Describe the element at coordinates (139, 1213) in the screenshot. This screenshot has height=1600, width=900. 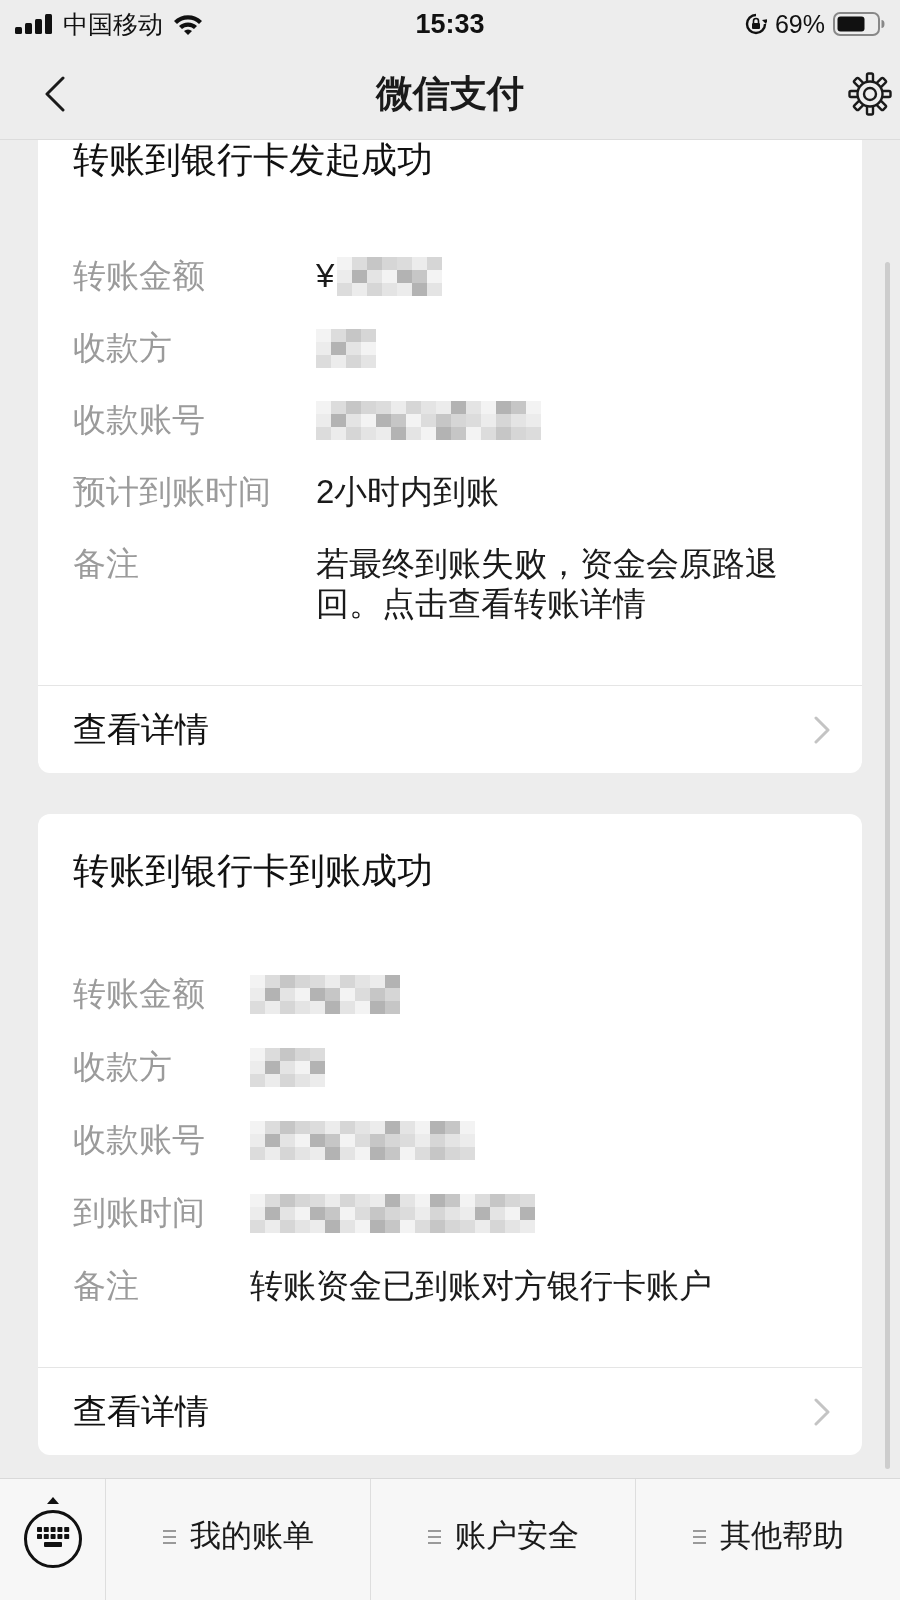
I see `field-label: 到账时间` at that location.